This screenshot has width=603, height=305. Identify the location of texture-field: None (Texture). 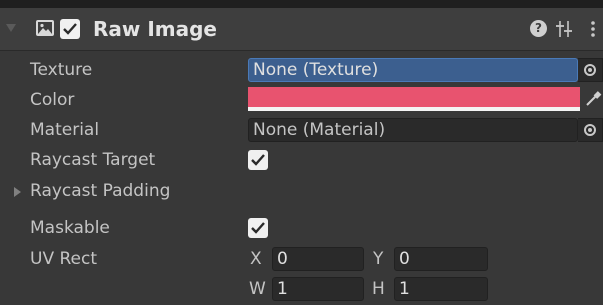
(413, 70).